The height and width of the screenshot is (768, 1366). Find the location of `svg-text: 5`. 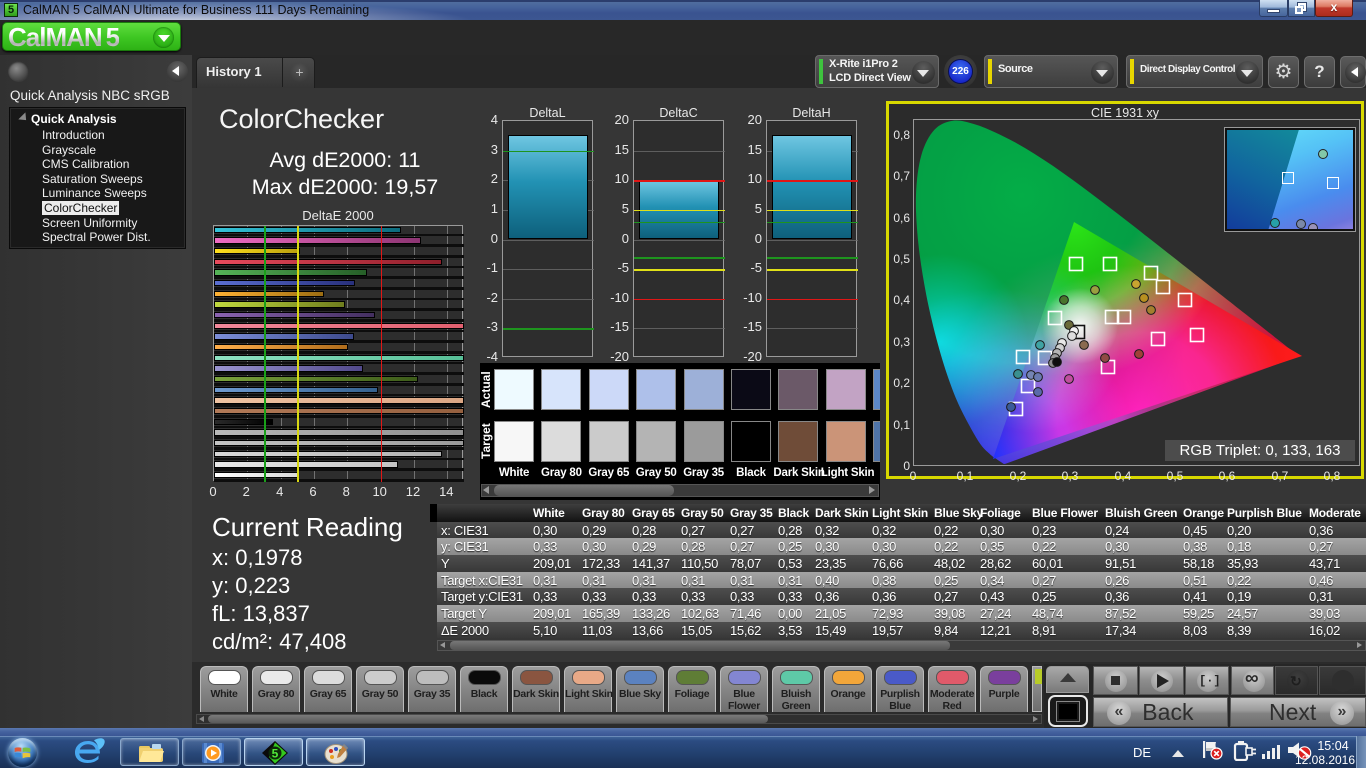

svg-text: 5 is located at coordinates (275, 754).